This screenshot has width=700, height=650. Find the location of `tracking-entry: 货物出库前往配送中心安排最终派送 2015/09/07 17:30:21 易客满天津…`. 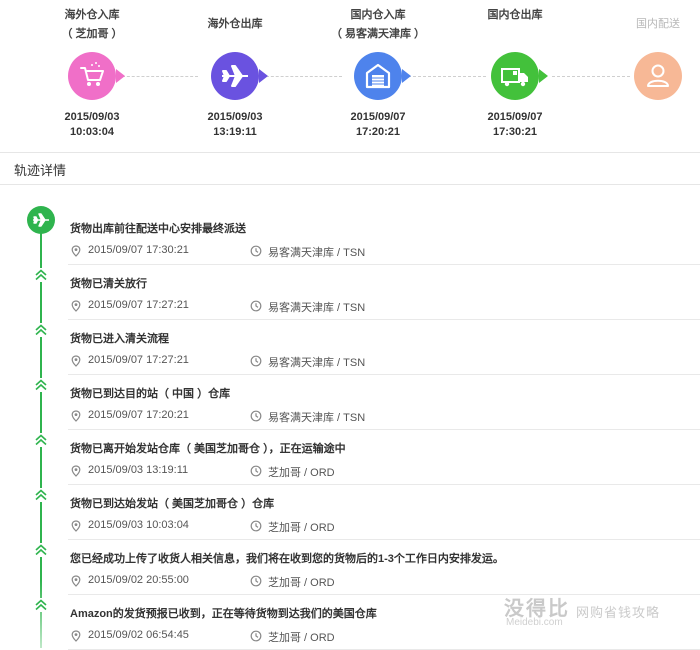

tracking-entry: 货物出库前往配送中心安排最终派送 2015/09/07 17:30:21 易客满天津… is located at coordinates (384, 237).